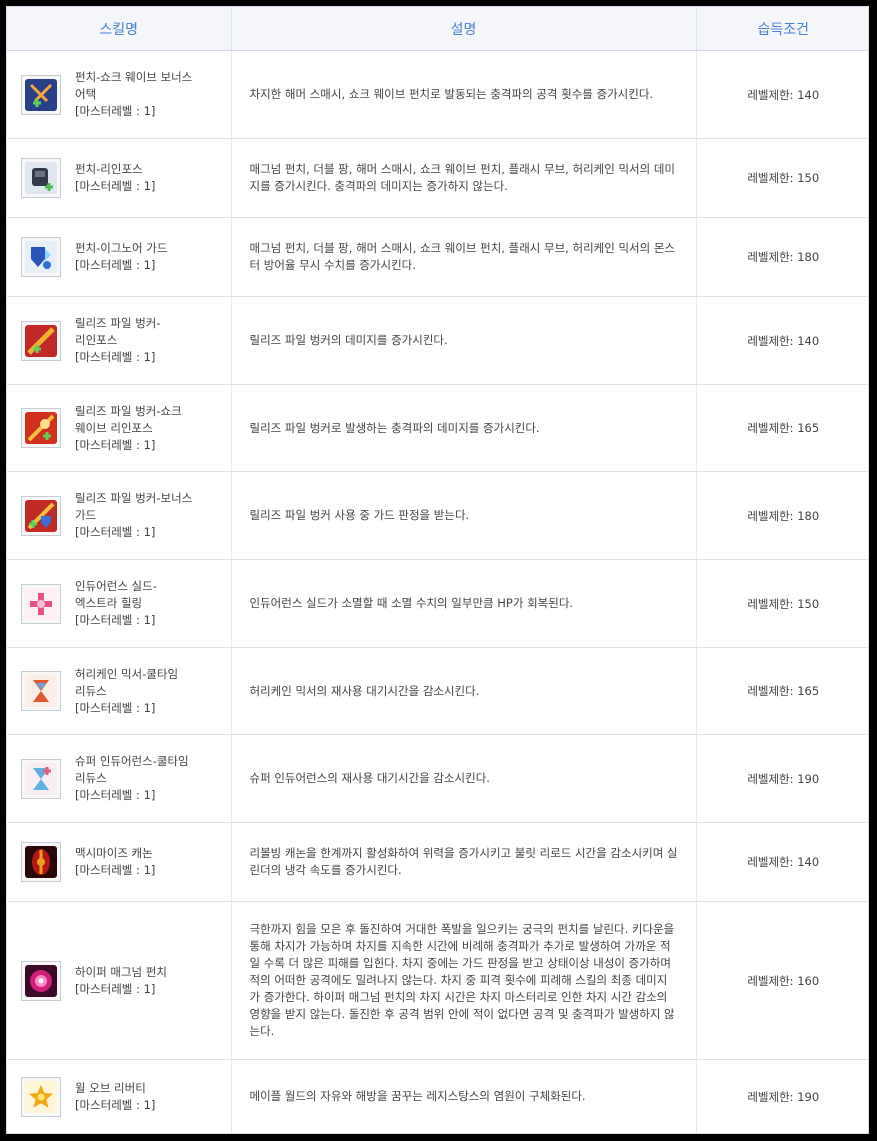 Image resolution: width=877 pixels, height=1141 pixels. I want to click on skill-name-line: 허리케인 믹서-쿨타임, so click(127, 673).